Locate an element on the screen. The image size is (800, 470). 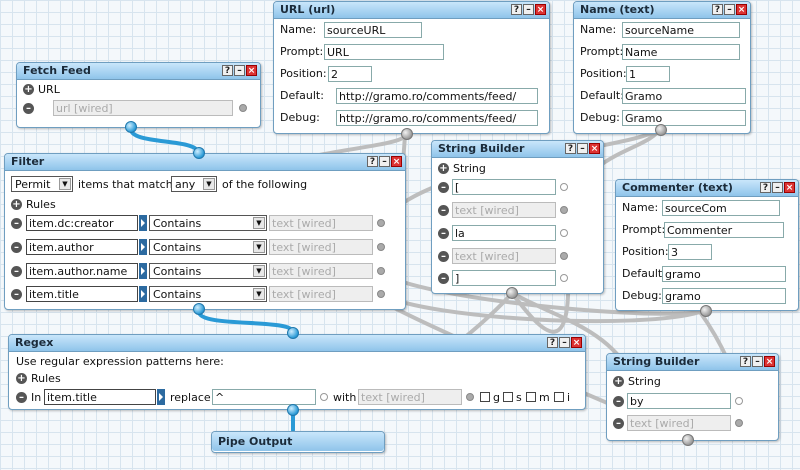
string-builder-2-titlebar: String Builder ? – × is located at coordinates (692, 362).